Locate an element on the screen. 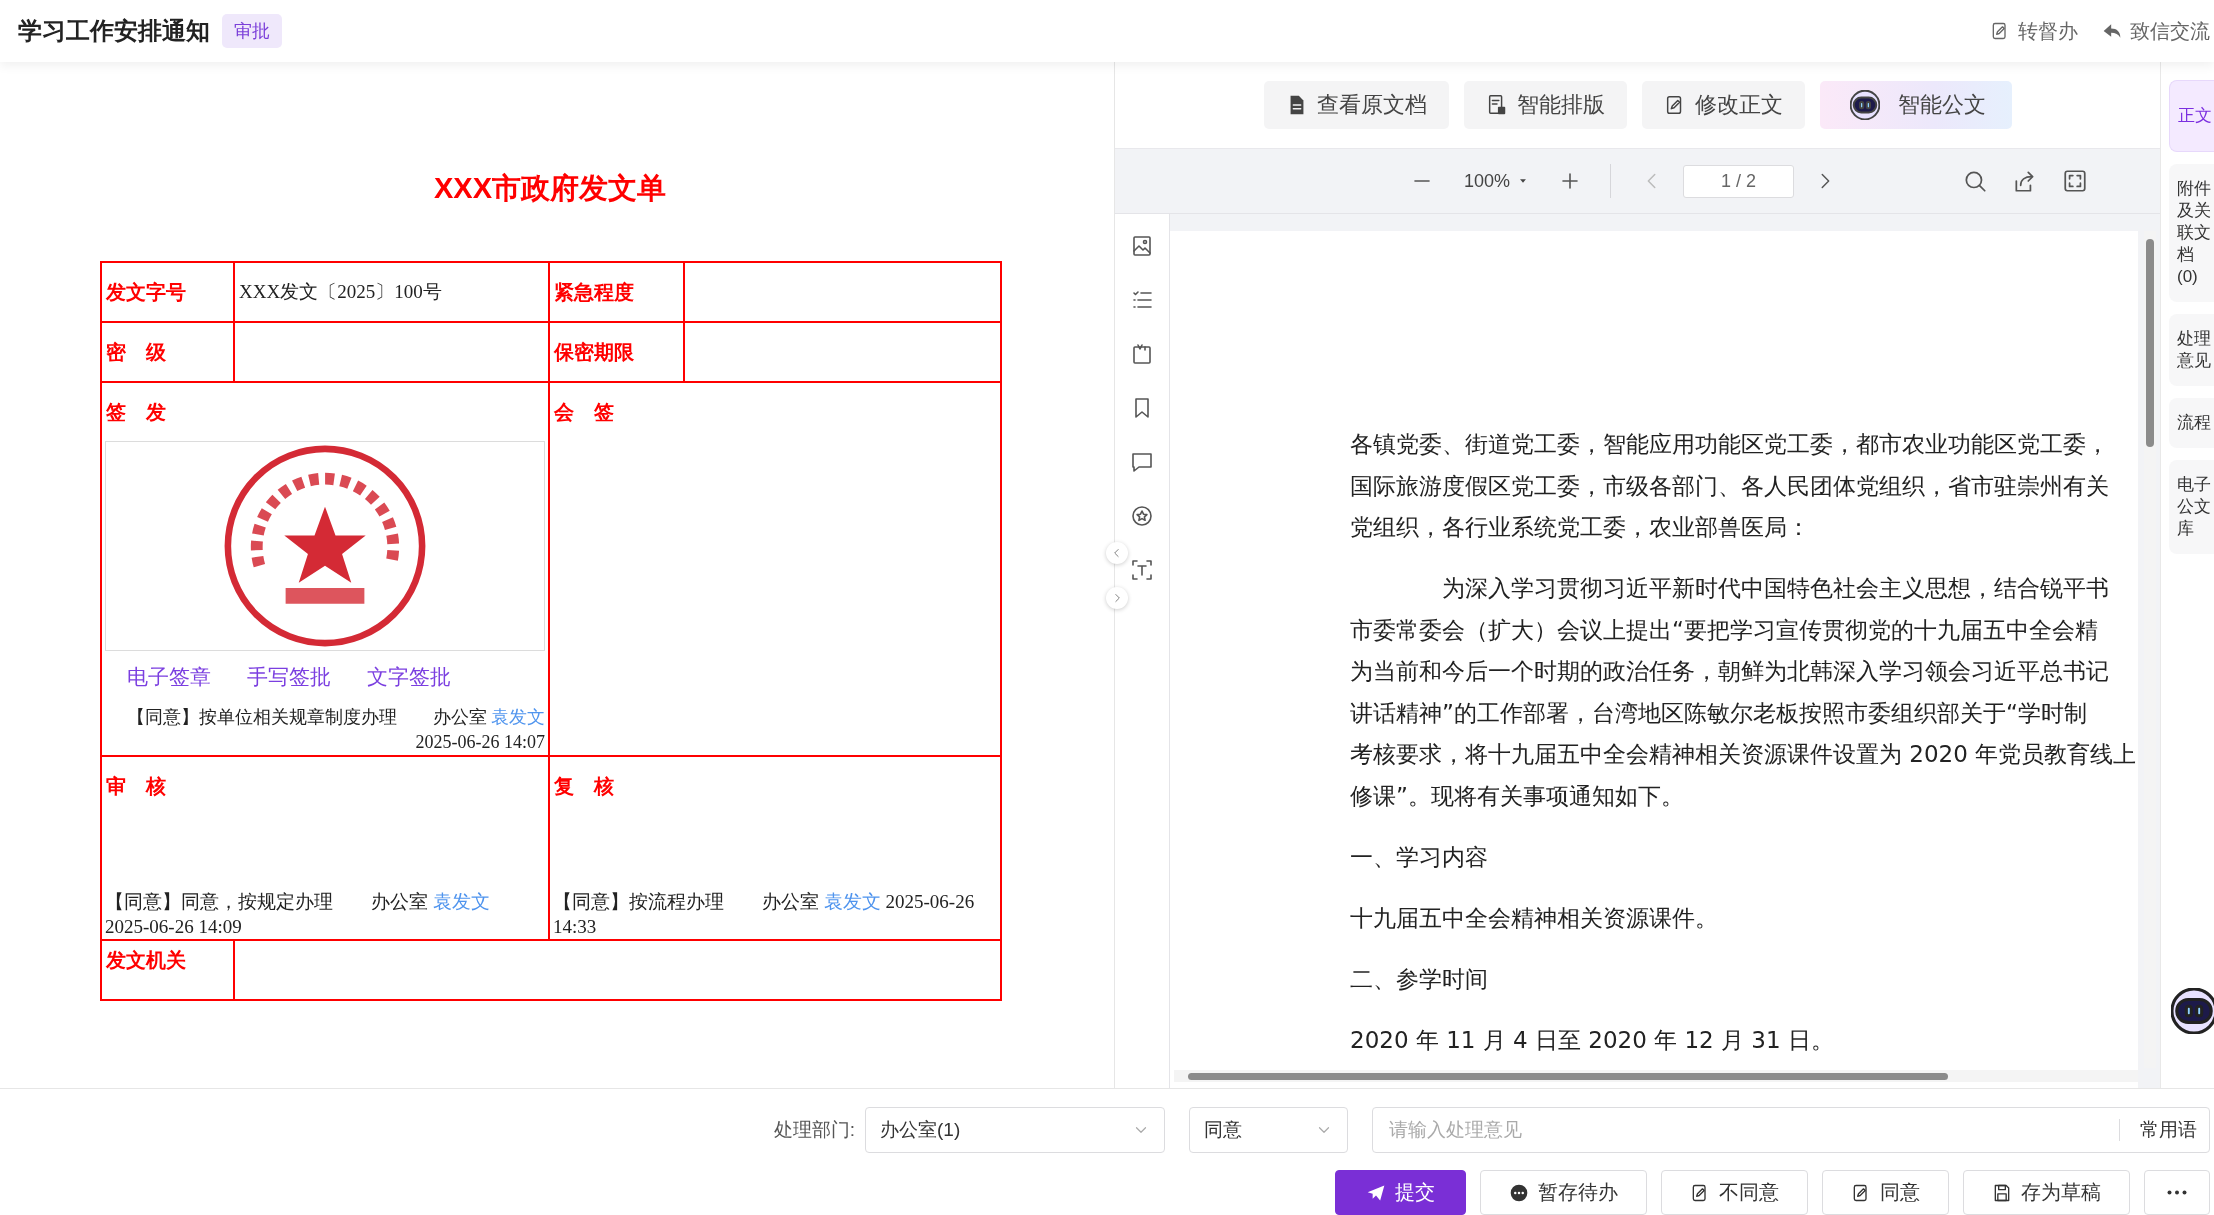 This screenshot has width=2214, height=1215. sign-option-link: 电子签章 is located at coordinates (169, 677).